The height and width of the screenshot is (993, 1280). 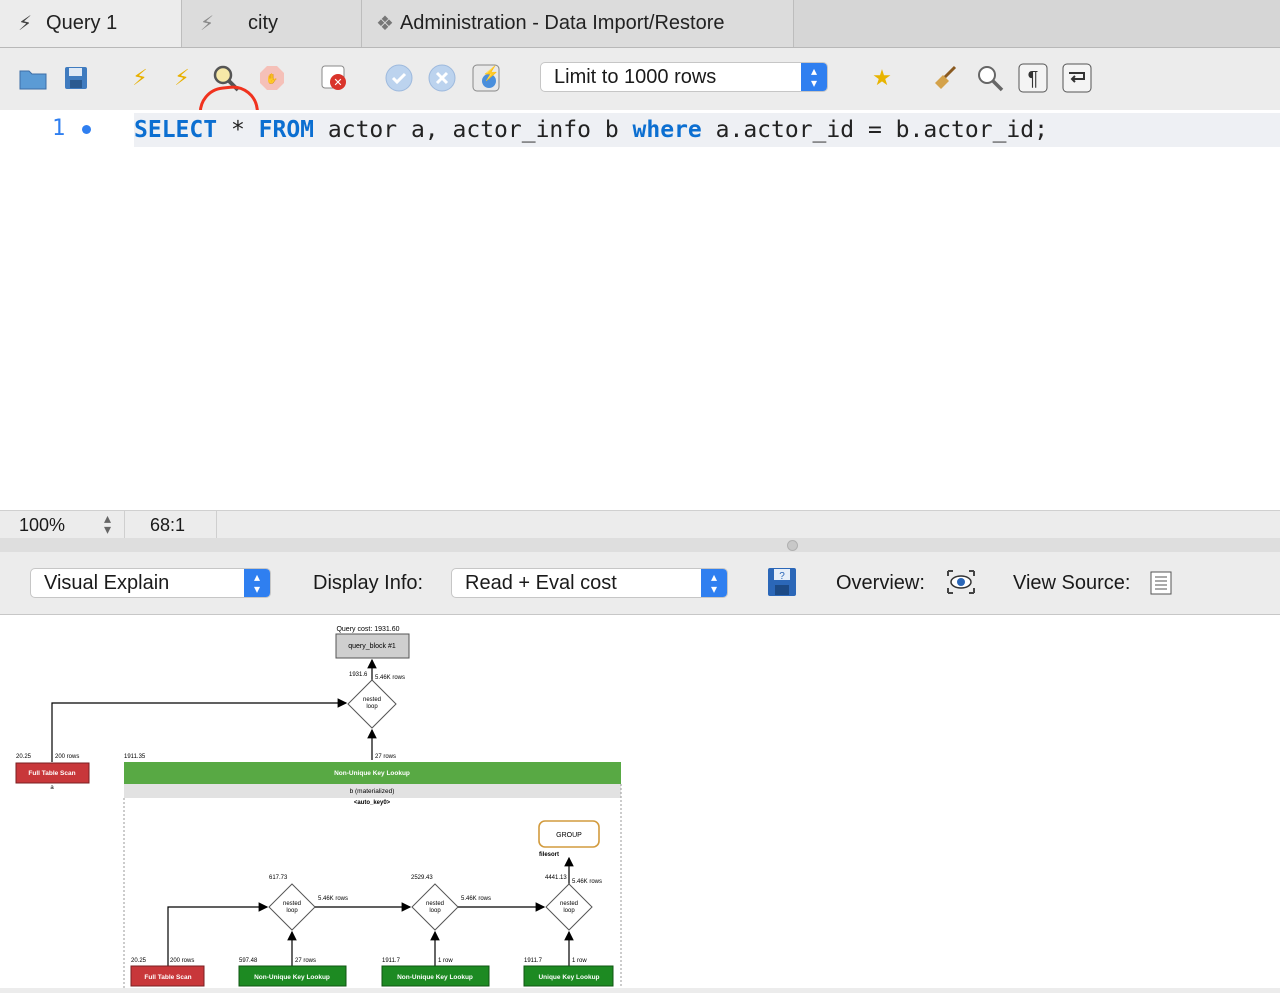 I want to click on invisible-chars-pilcrow-icon: ¶, so click(x=1033, y=78).